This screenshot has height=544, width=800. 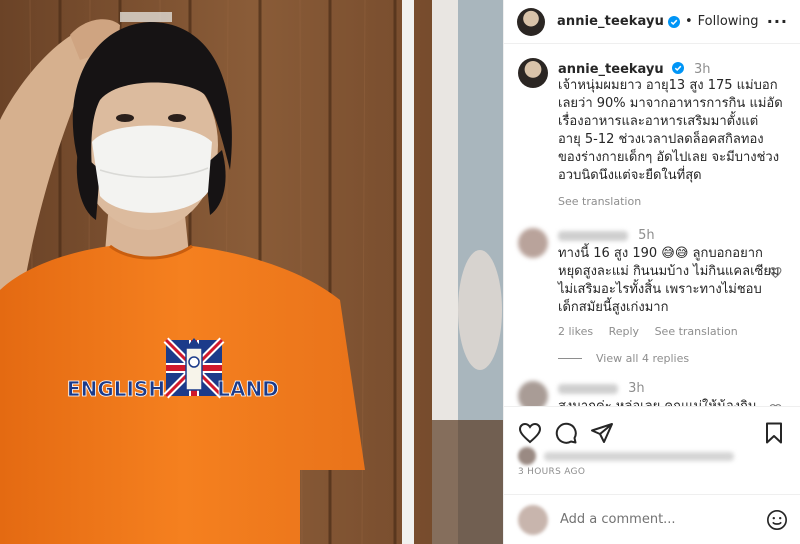 I want to click on author-username: annie_teekayu, so click(x=610, y=21).